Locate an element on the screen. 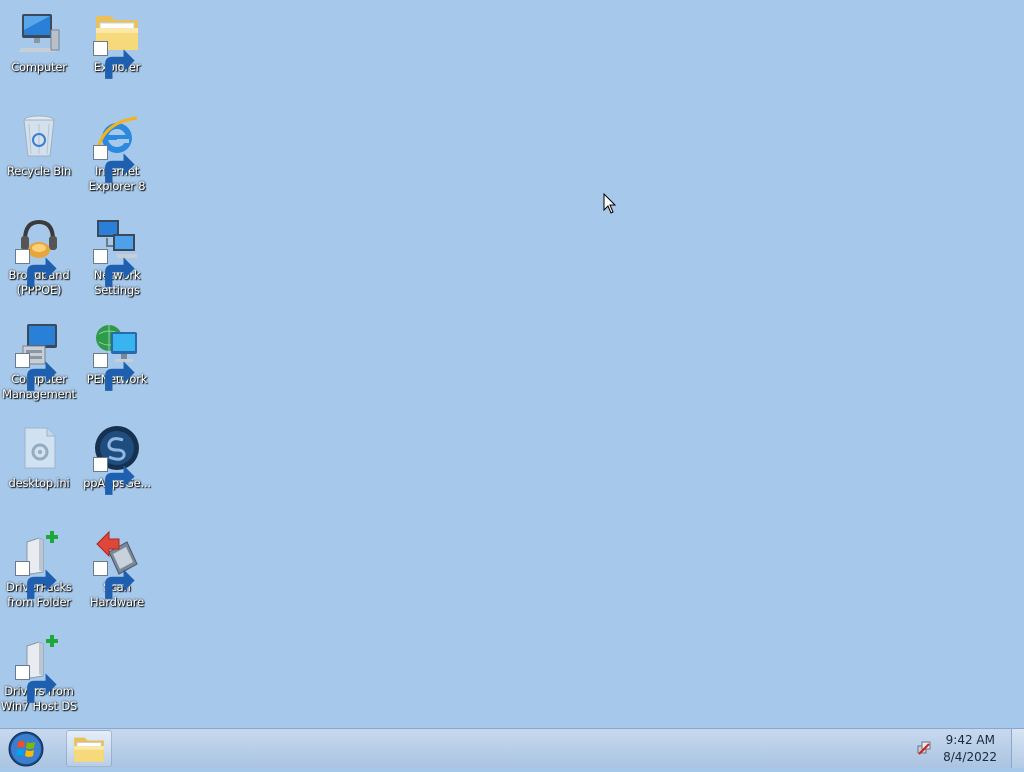 The height and width of the screenshot is (772, 1024). system-tray: 9:42 AM 8/4/2022 is located at coordinates (954, 749).